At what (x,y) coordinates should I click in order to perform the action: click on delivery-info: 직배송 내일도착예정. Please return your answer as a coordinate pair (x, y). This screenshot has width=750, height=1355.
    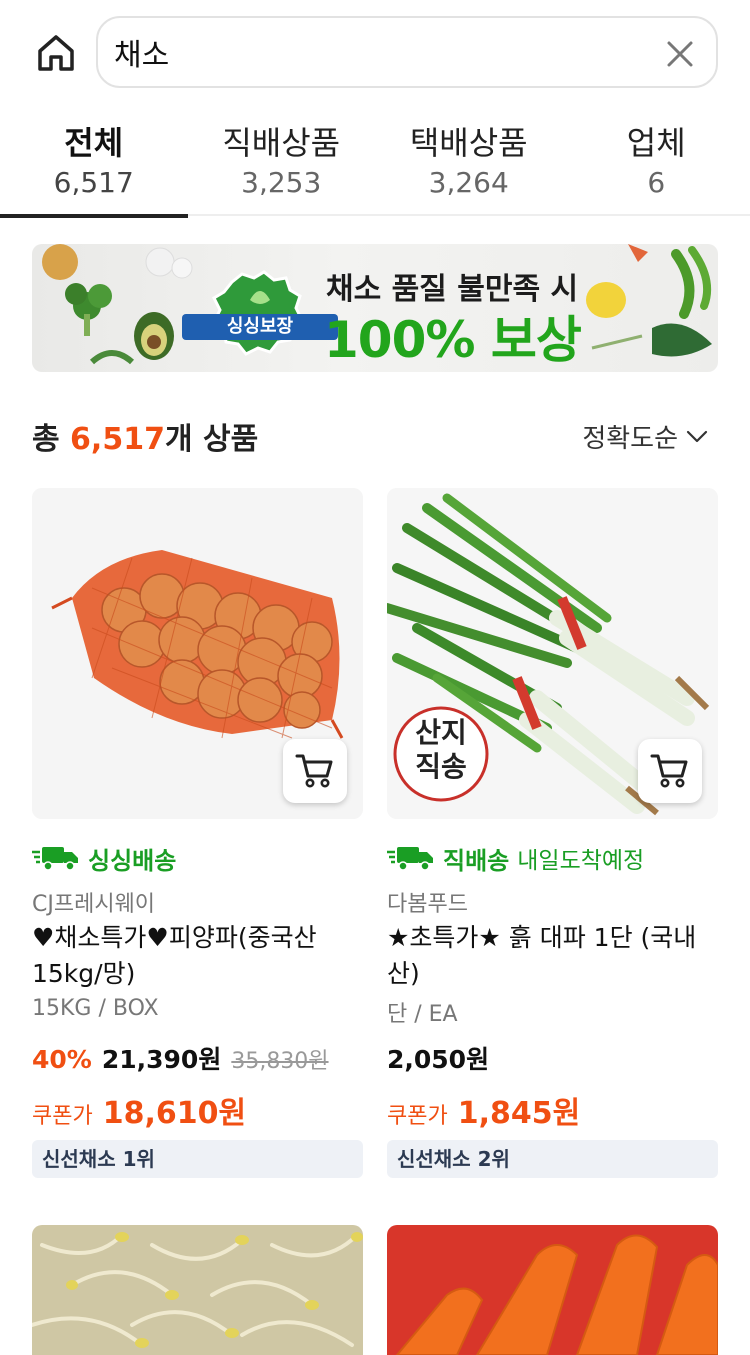
    Looking at the image, I should click on (515, 858).